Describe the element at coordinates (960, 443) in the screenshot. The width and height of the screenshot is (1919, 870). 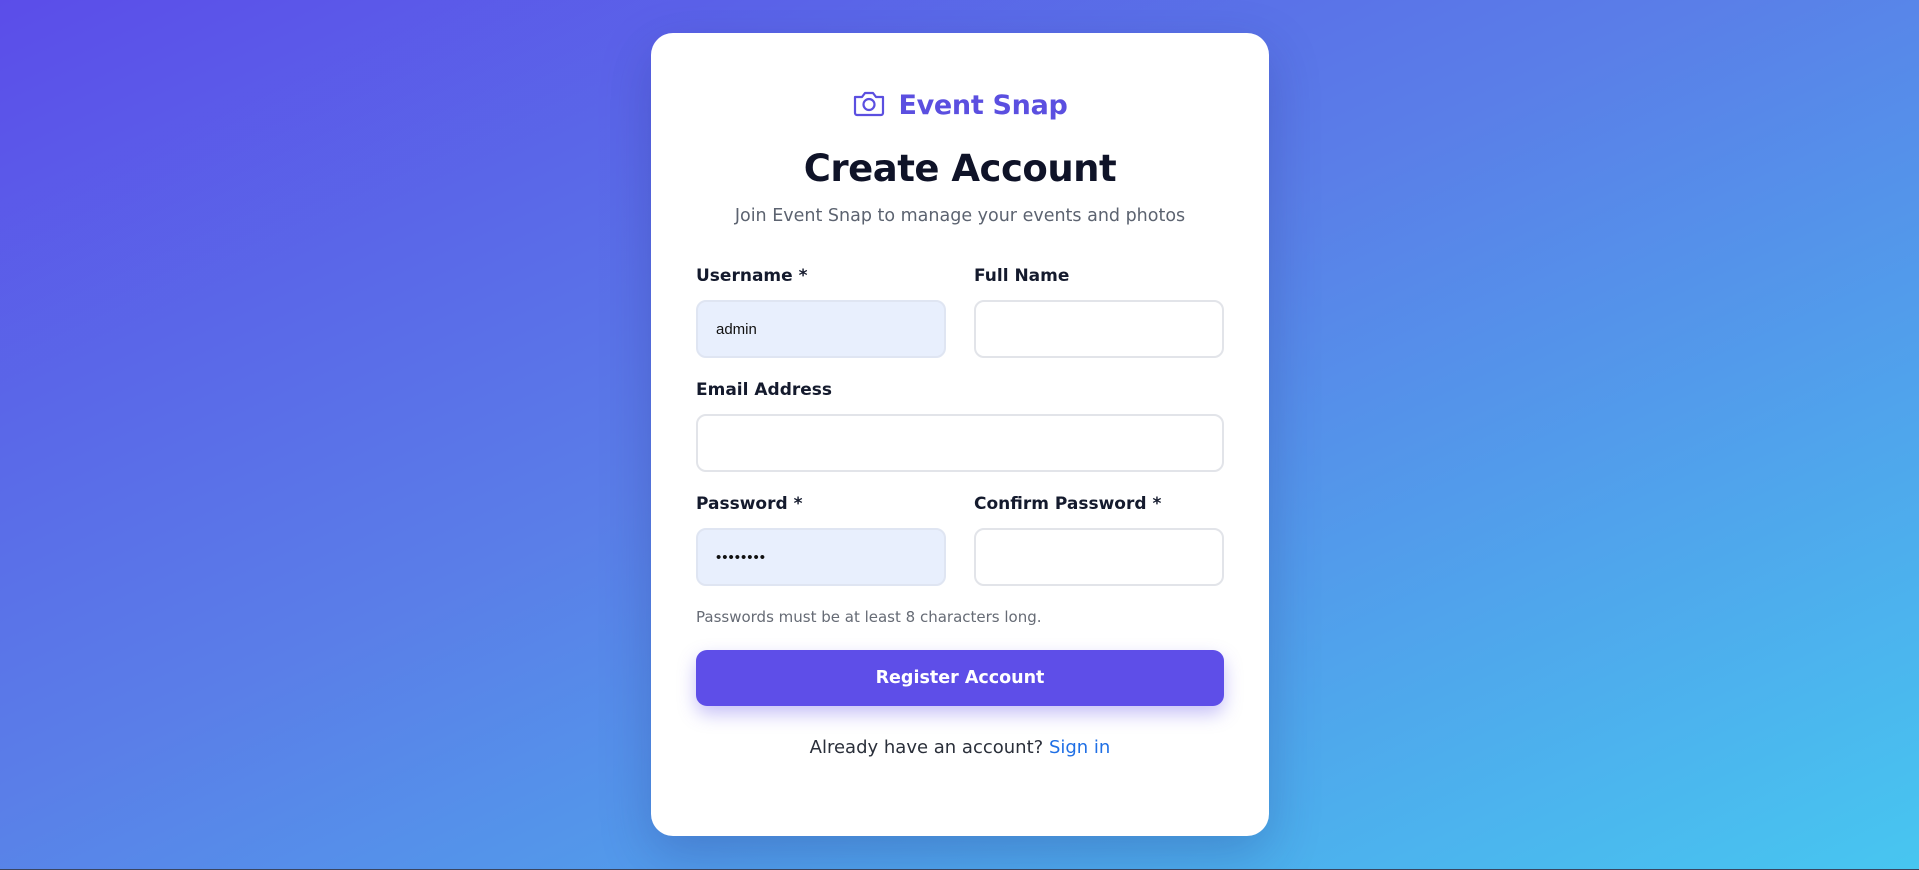
I see `email-input` at that location.